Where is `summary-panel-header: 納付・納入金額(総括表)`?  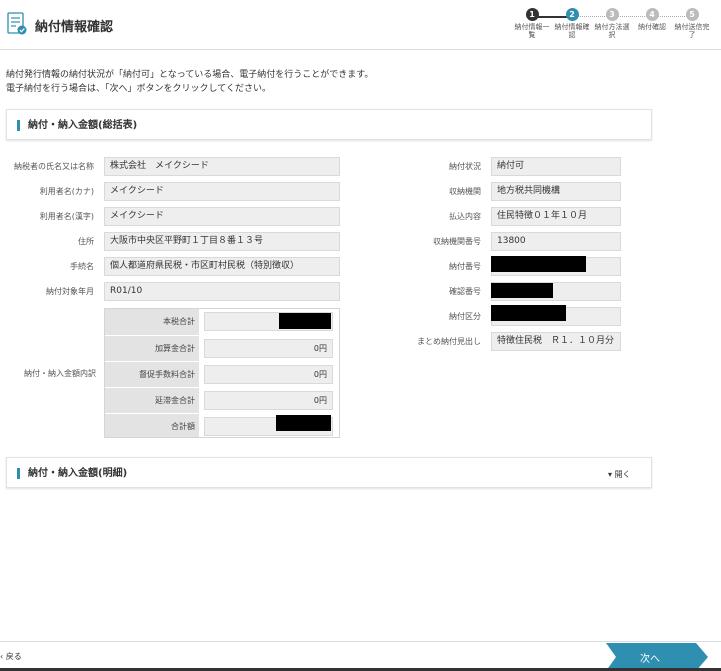
summary-panel-header: 納付・納入金額(総括表) is located at coordinates (329, 124).